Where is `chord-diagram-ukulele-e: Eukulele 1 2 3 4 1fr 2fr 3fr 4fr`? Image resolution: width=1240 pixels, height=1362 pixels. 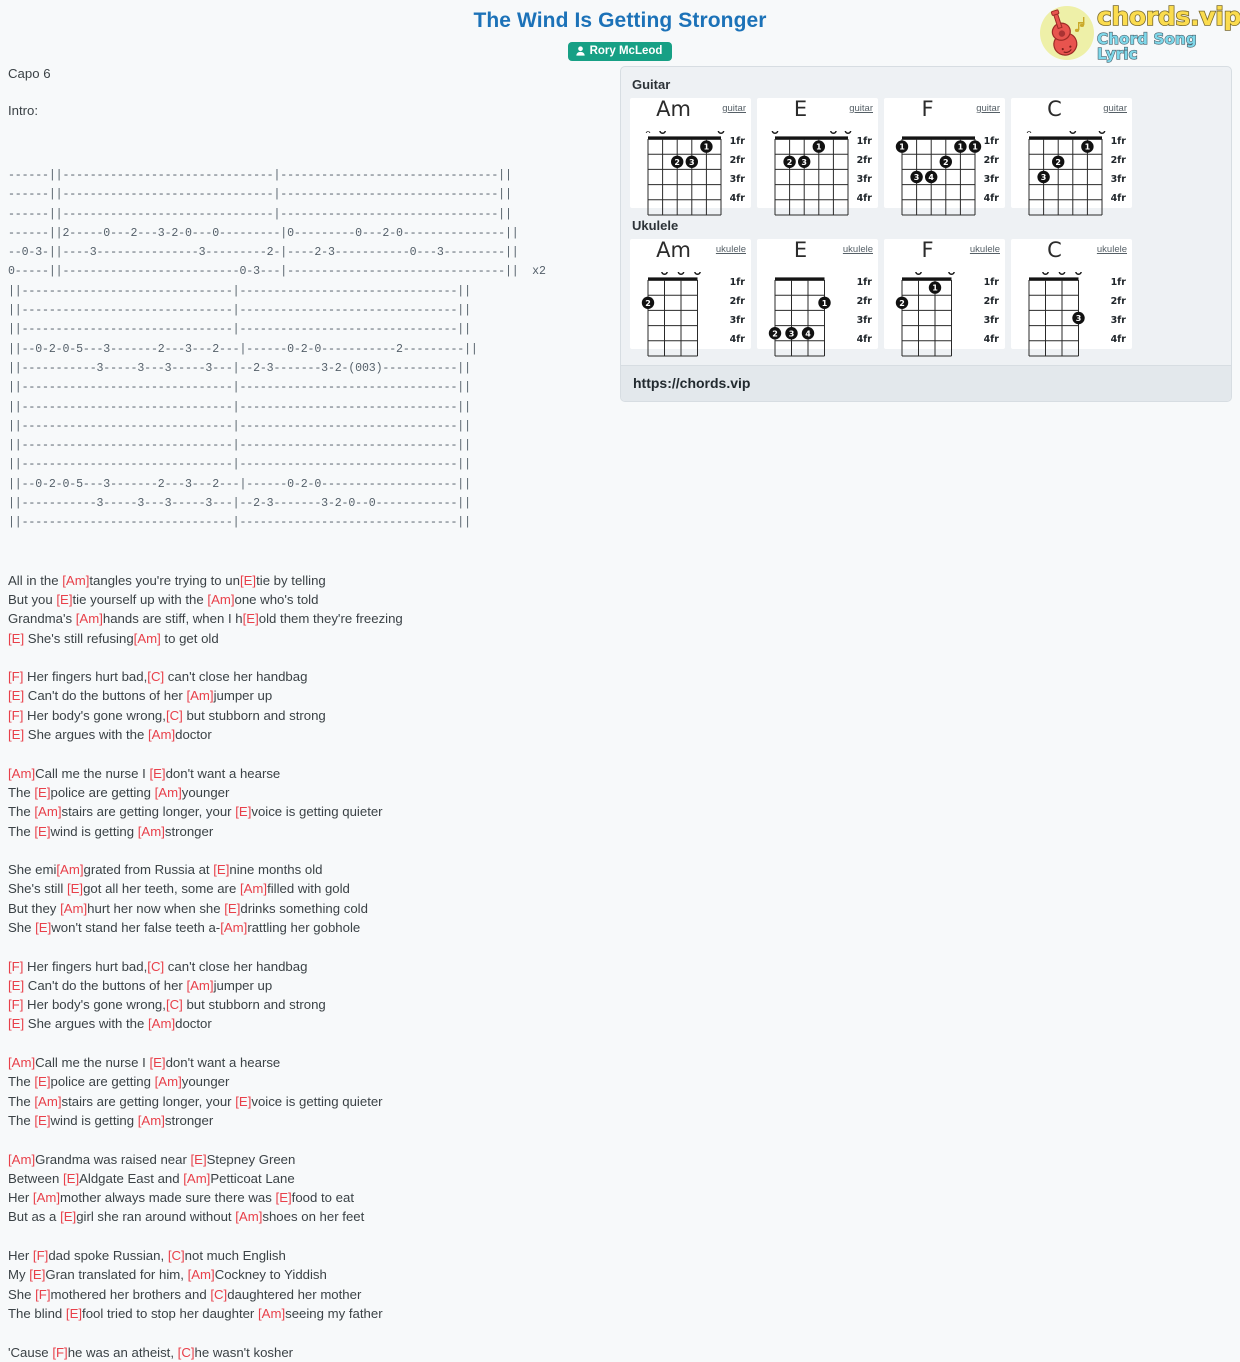
chord-diagram-ukulele-e: Eukulele 1 2 3 4 1fr 2fr 3fr 4fr is located at coordinates (817, 297).